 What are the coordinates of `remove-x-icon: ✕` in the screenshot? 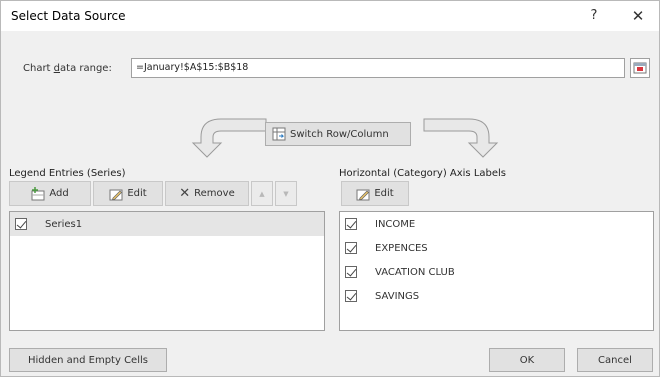 It's located at (185, 193).